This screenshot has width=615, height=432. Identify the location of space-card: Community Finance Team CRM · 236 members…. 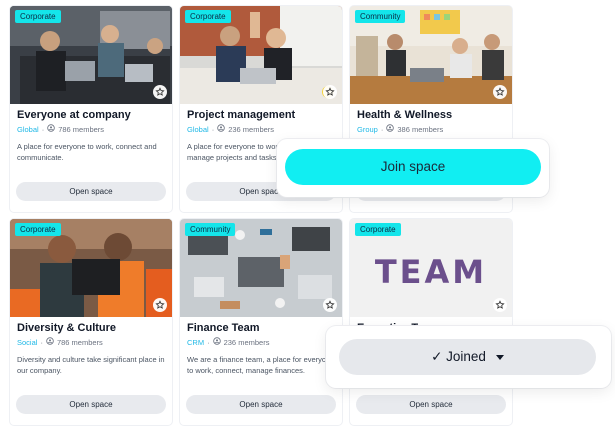
(261, 322).